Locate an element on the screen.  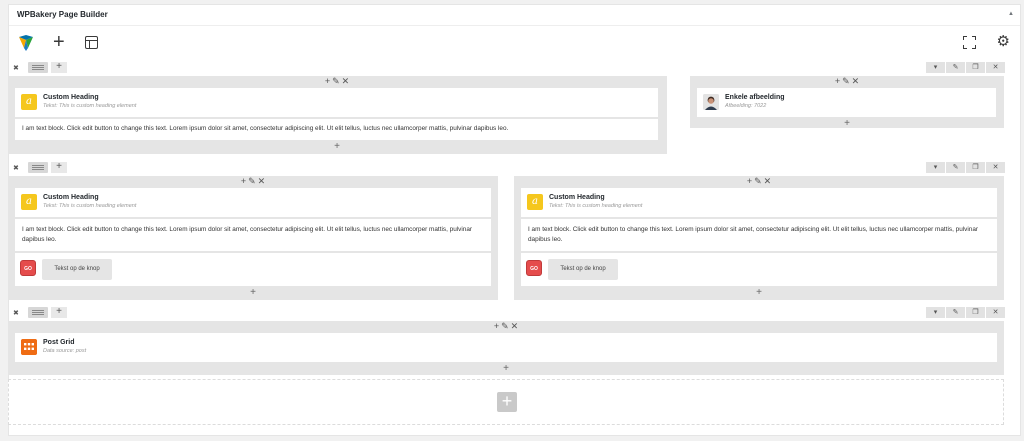
single-image-element: Enkele afbeelding Afbeelding: 7022 is located at coordinates (846, 102).